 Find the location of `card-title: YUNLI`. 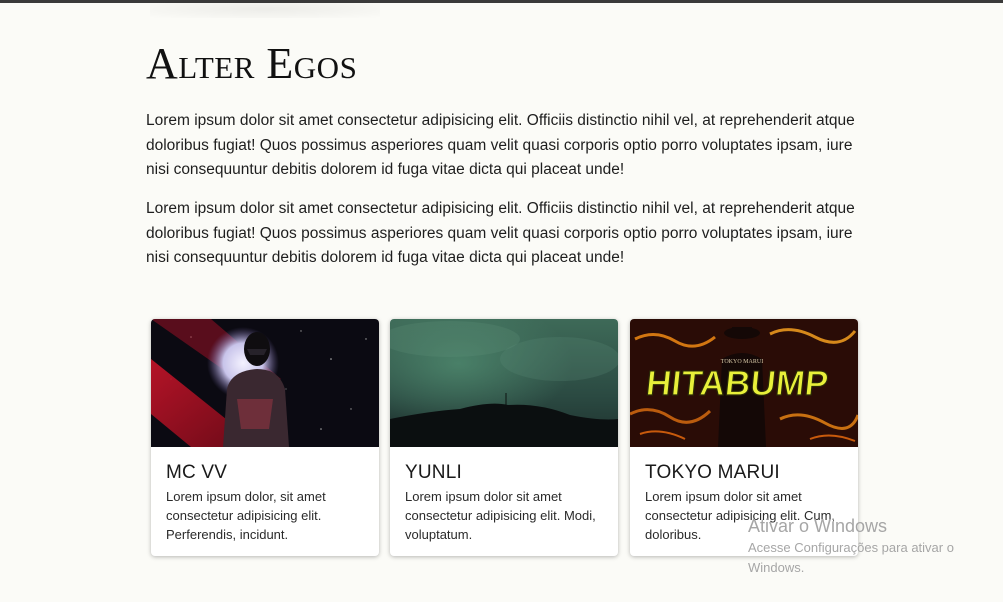

card-title: YUNLI is located at coordinates (433, 472).